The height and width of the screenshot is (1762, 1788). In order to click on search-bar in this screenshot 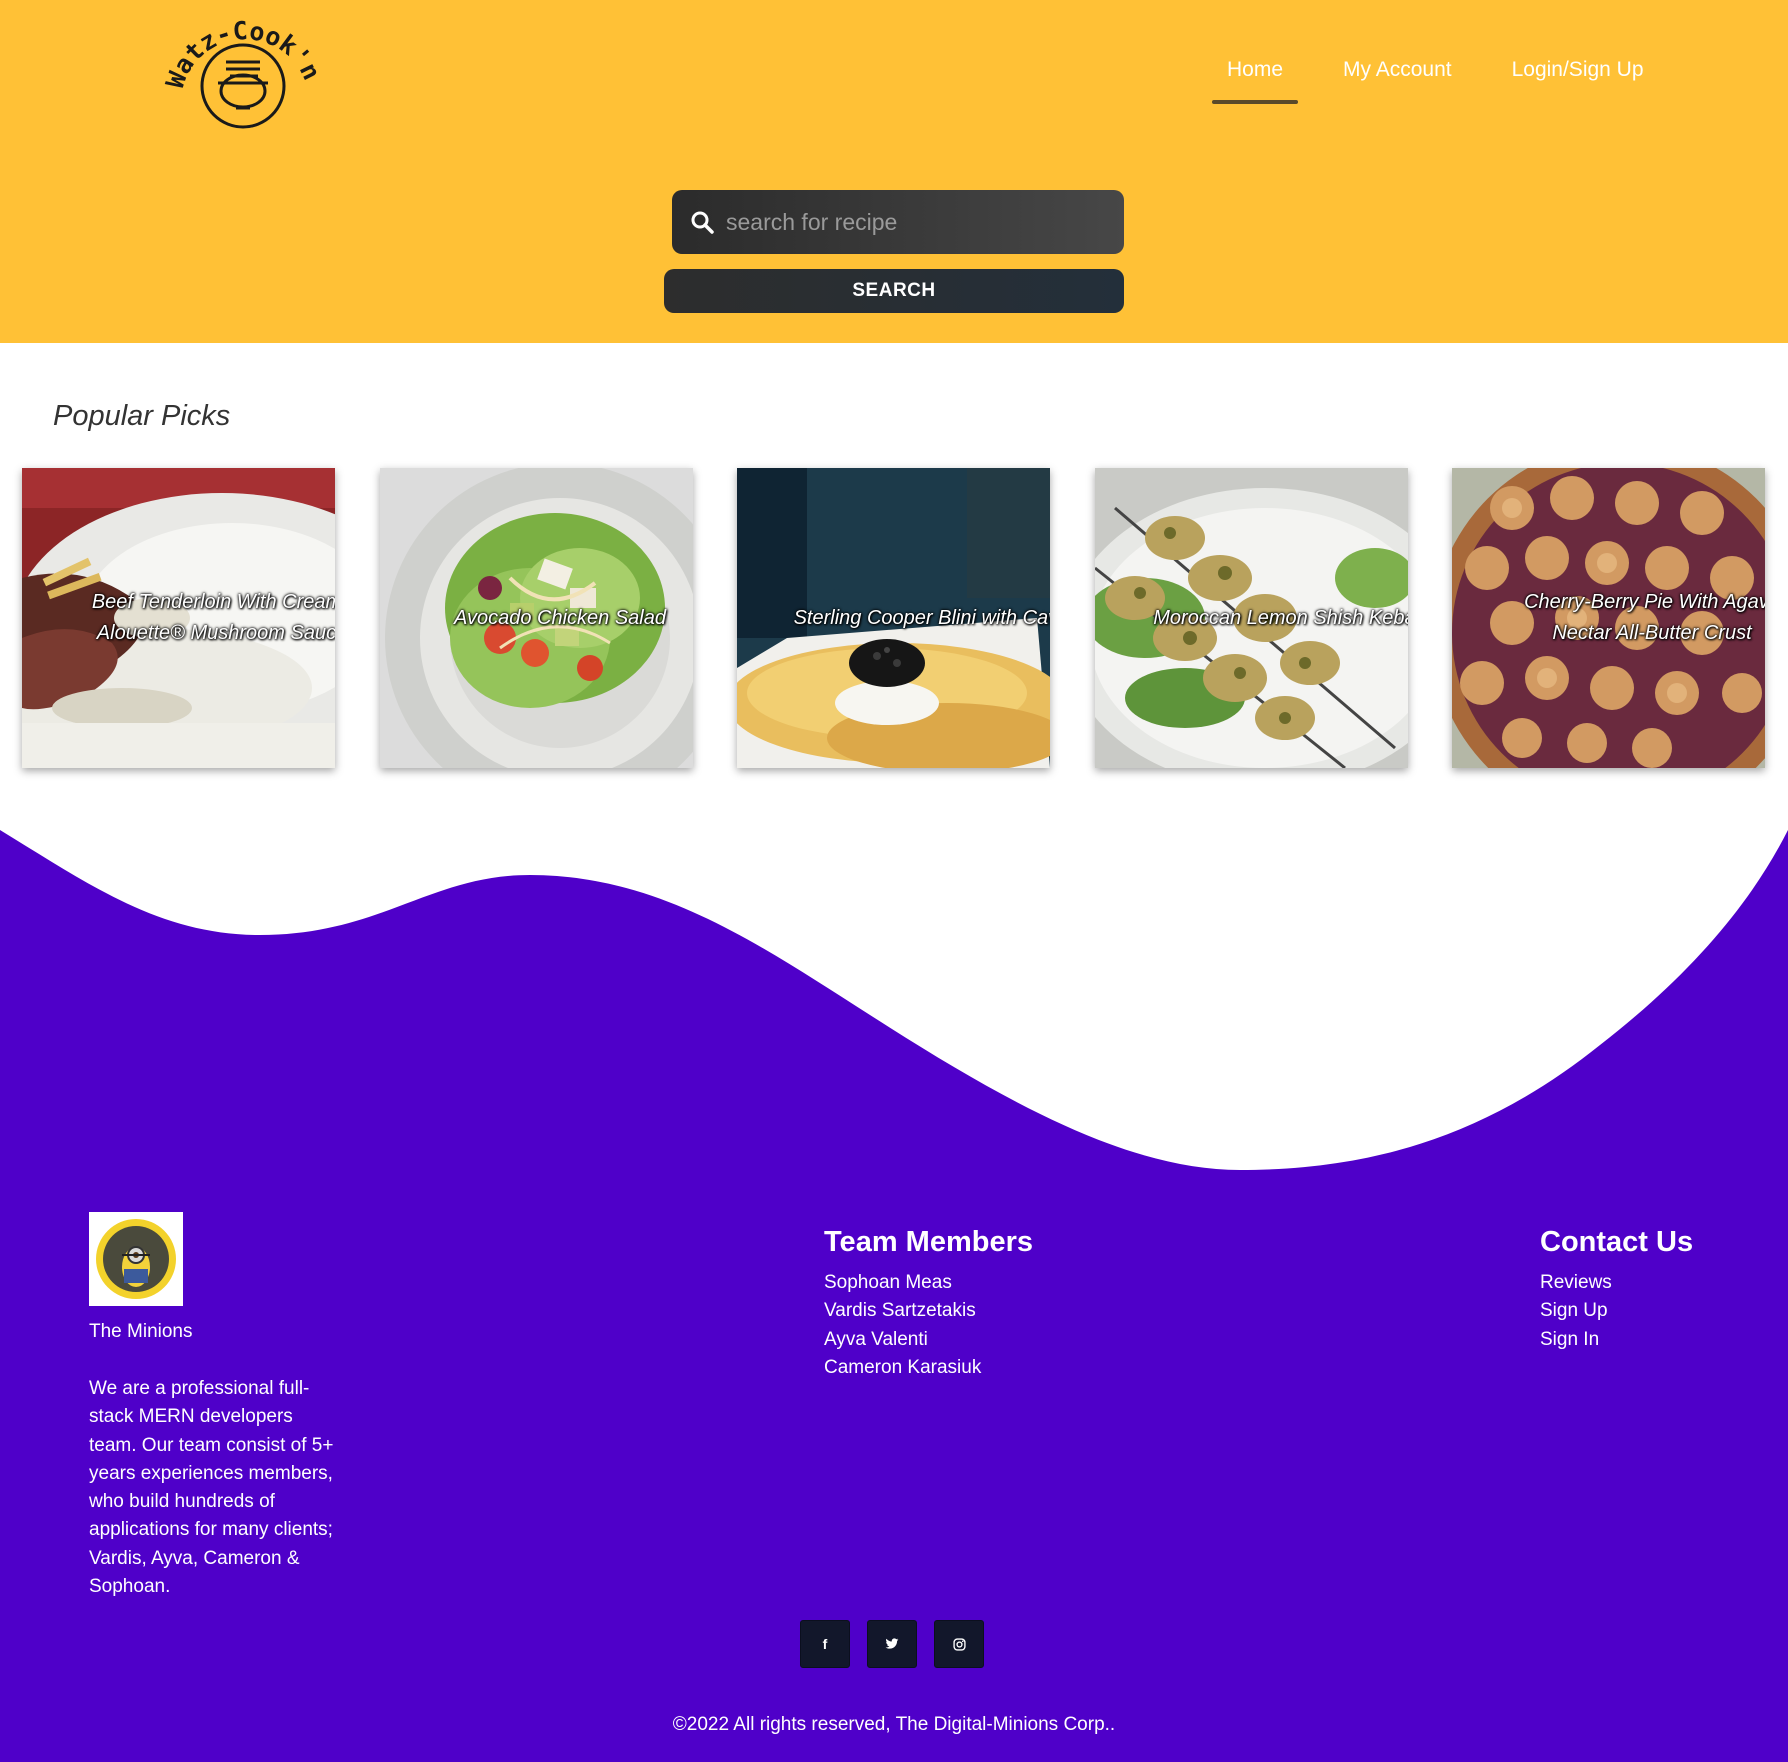, I will do `click(898, 222)`.